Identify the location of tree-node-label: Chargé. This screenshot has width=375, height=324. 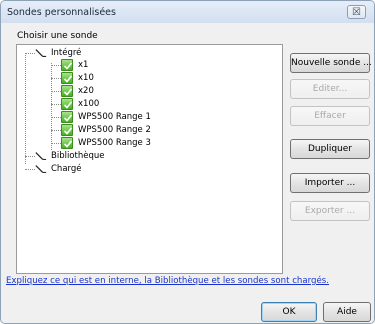
(66, 169).